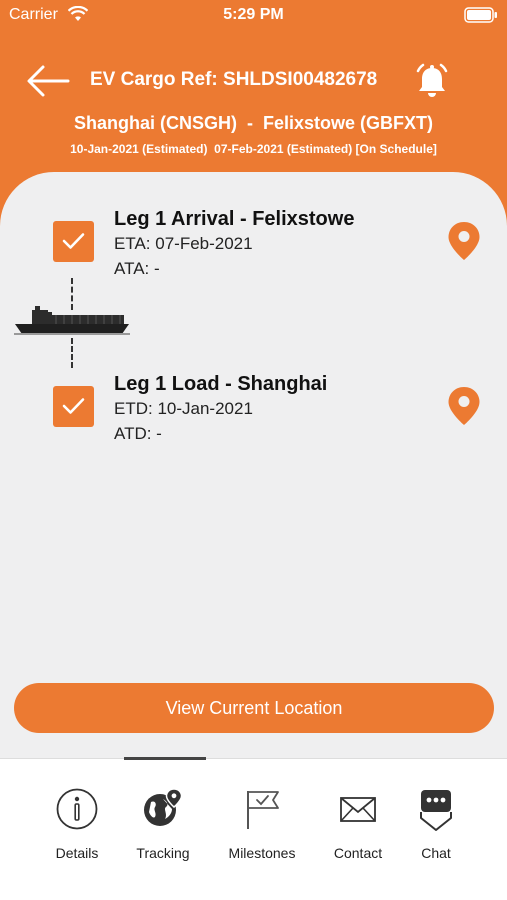 This screenshot has height=900, width=507. Describe the element at coordinates (254, 708) in the screenshot. I see `view-current-location-button: View Current Location` at that location.